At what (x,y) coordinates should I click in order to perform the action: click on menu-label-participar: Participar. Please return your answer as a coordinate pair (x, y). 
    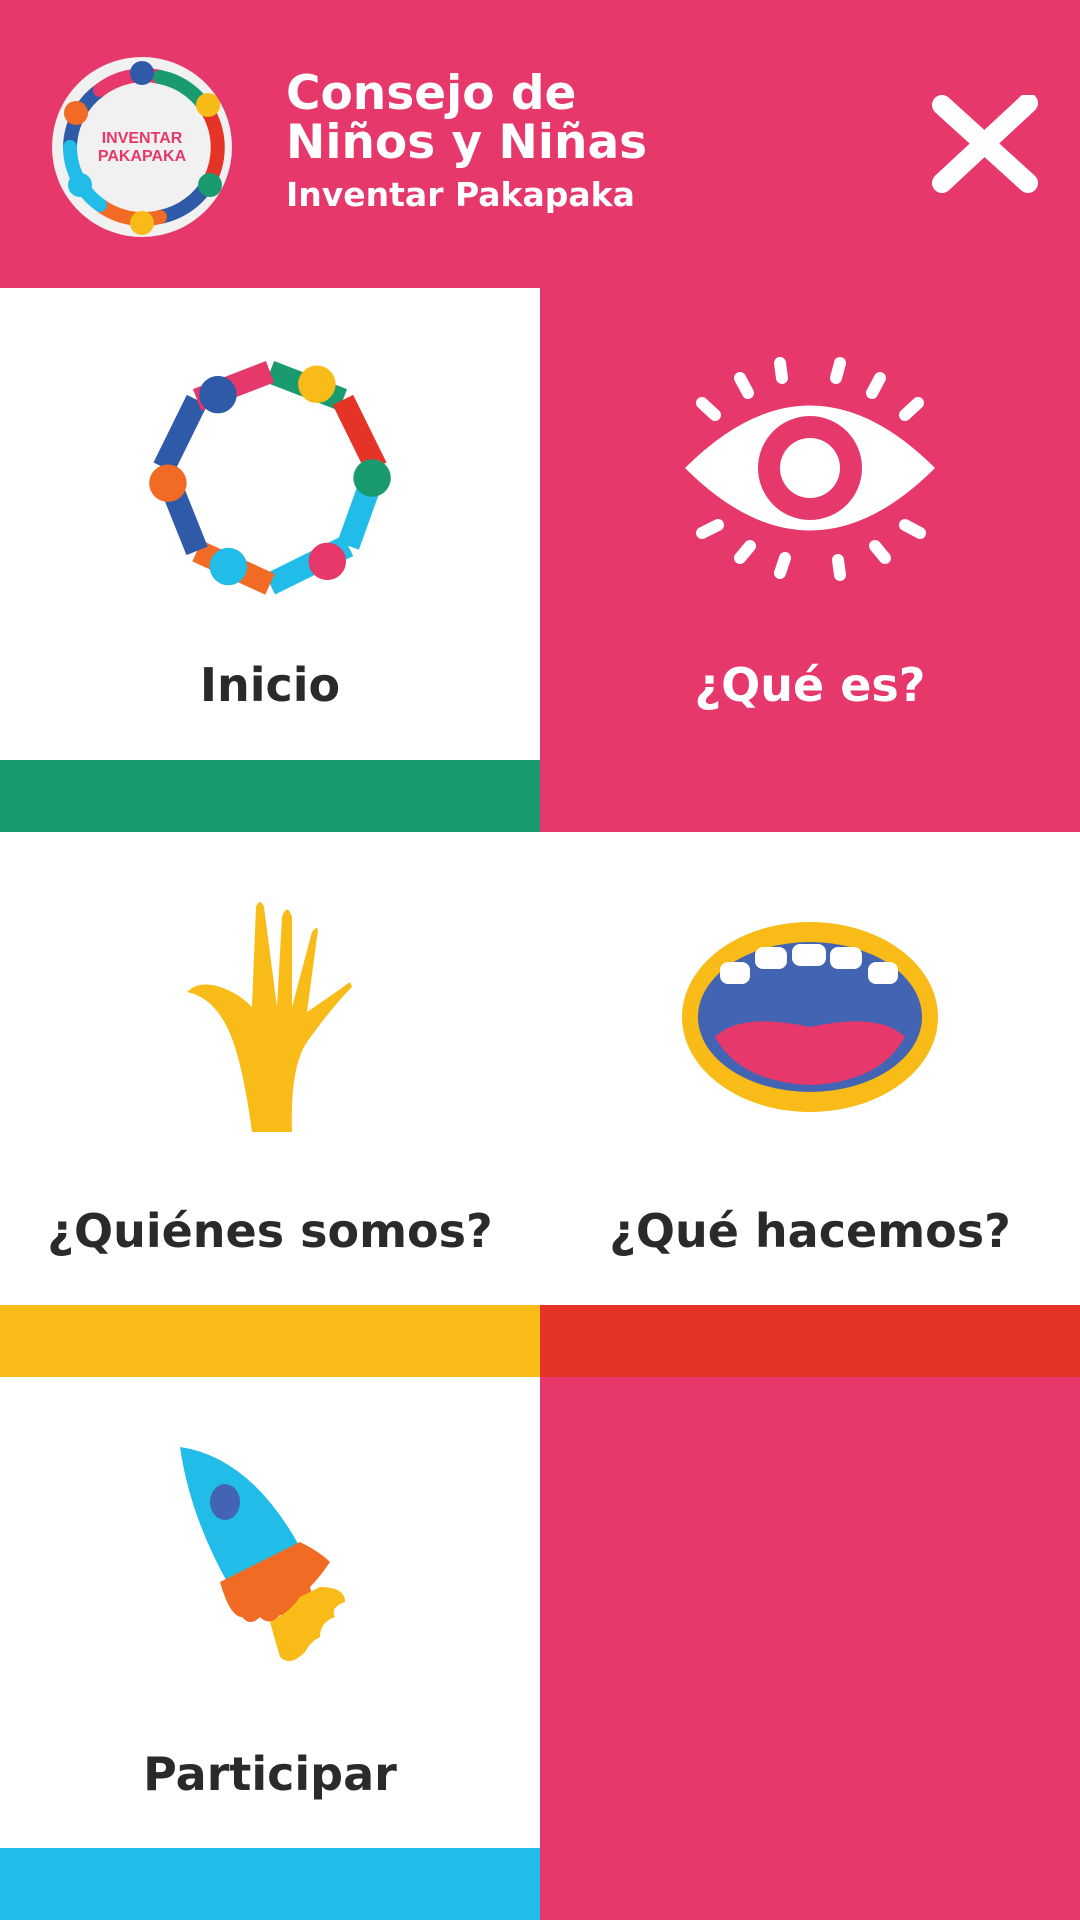
    Looking at the image, I should click on (270, 1774).